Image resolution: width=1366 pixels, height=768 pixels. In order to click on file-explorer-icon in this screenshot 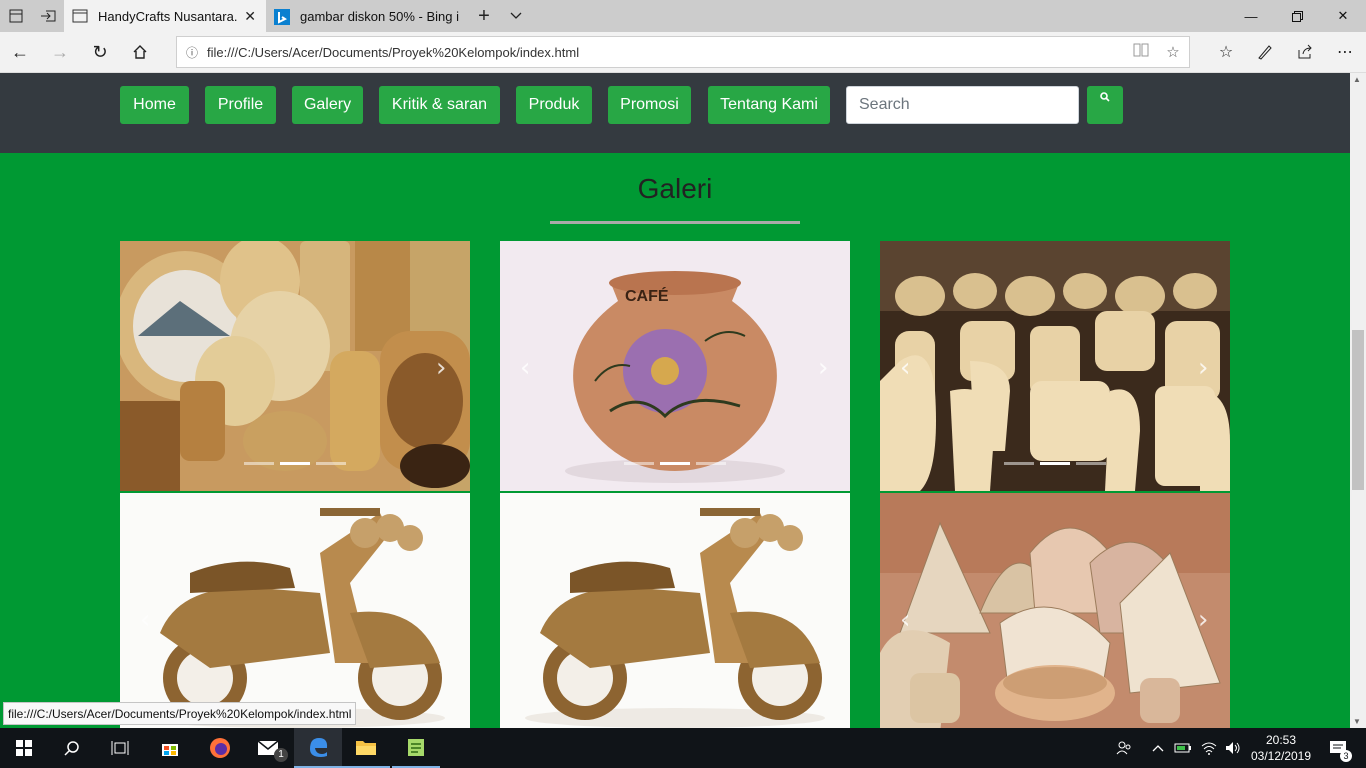, I will do `click(366, 748)`.